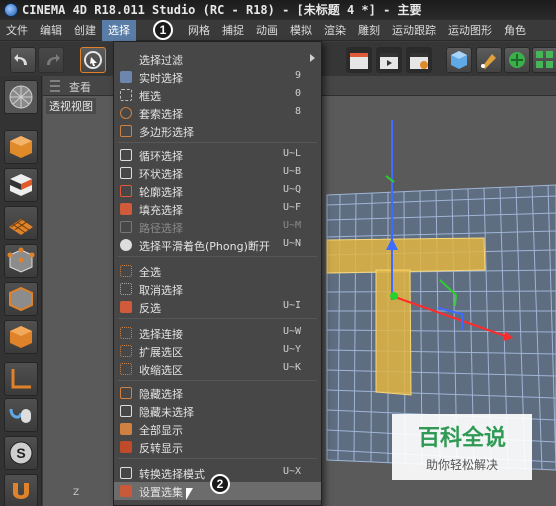  What do you see at coordinates (461, 465) in the screenshot?
I see `watermark-subtitle: 助你轻松解决` at bounding box center [461, 465].